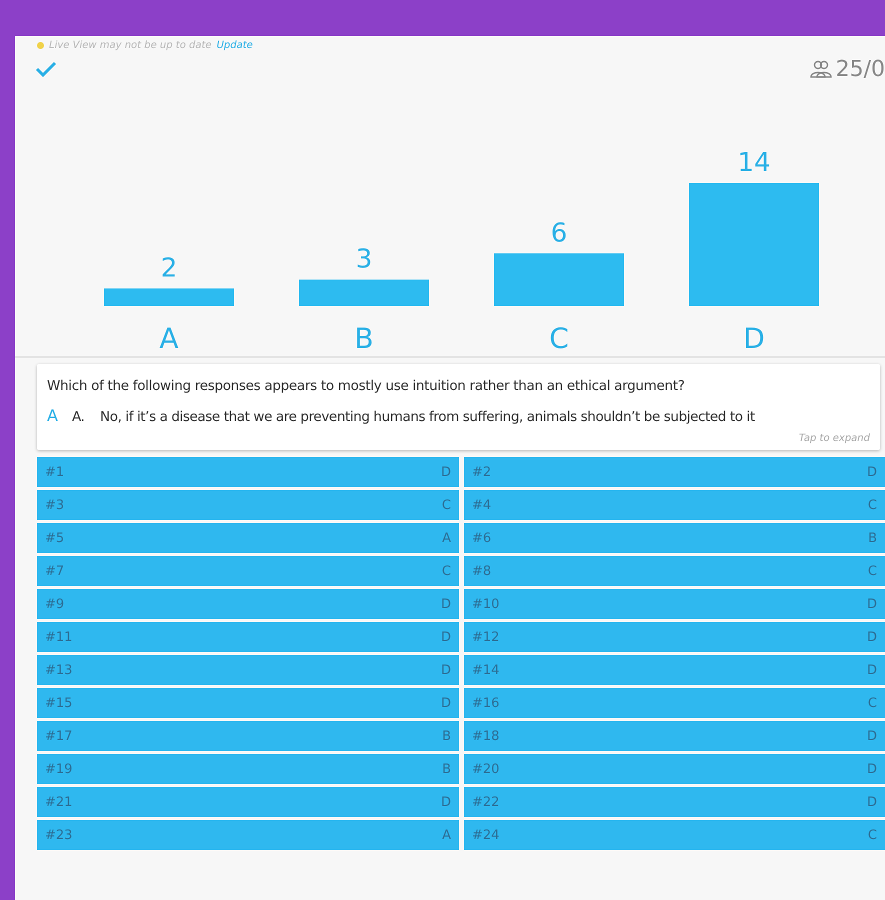 This screenshot has width=885, height=900. What do you see at coordinates (58, 670) in the screenshot?
I see `response-number: #13` at bounding box center [58, 670].